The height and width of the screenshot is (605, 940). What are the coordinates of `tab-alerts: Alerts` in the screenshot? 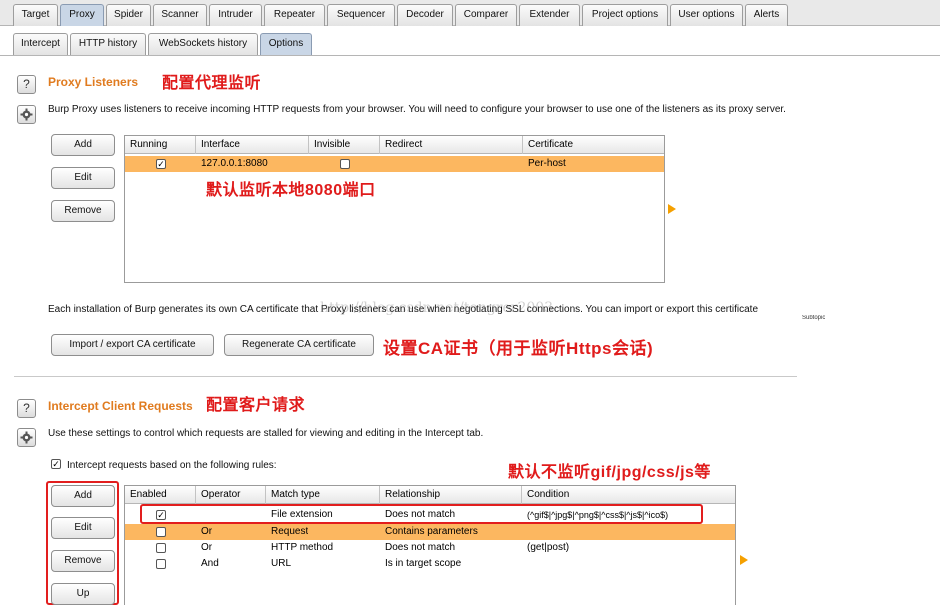 It's located at (766, 15).